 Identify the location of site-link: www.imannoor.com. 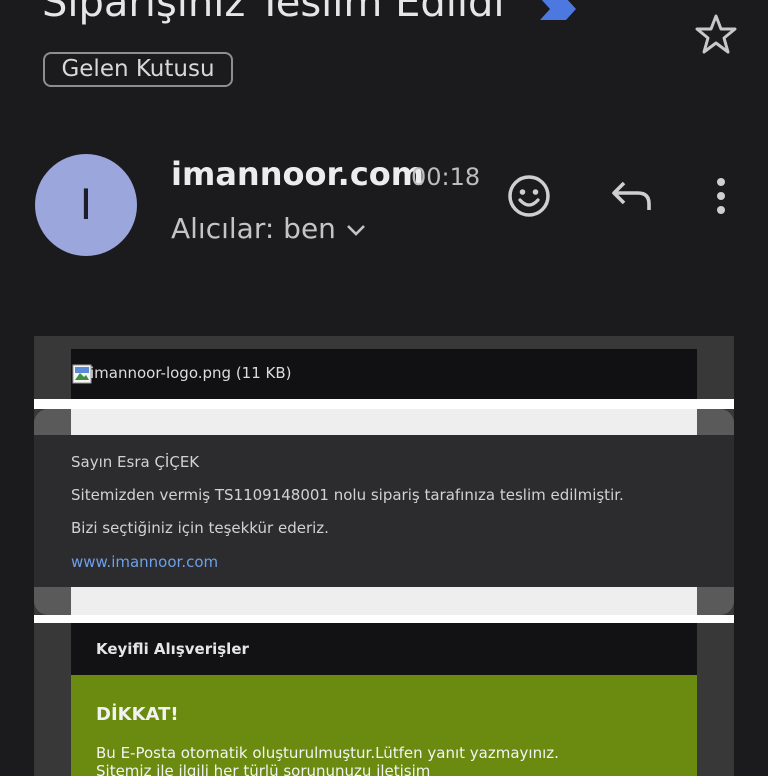
(144, 562).